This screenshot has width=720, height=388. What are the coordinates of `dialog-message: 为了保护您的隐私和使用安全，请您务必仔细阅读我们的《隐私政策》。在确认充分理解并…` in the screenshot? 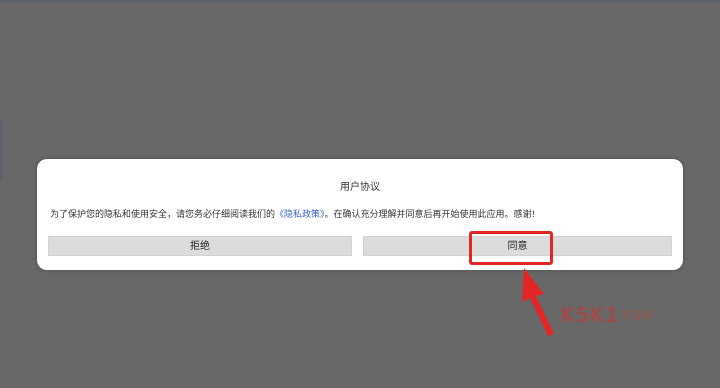 It's located at (362, 213).